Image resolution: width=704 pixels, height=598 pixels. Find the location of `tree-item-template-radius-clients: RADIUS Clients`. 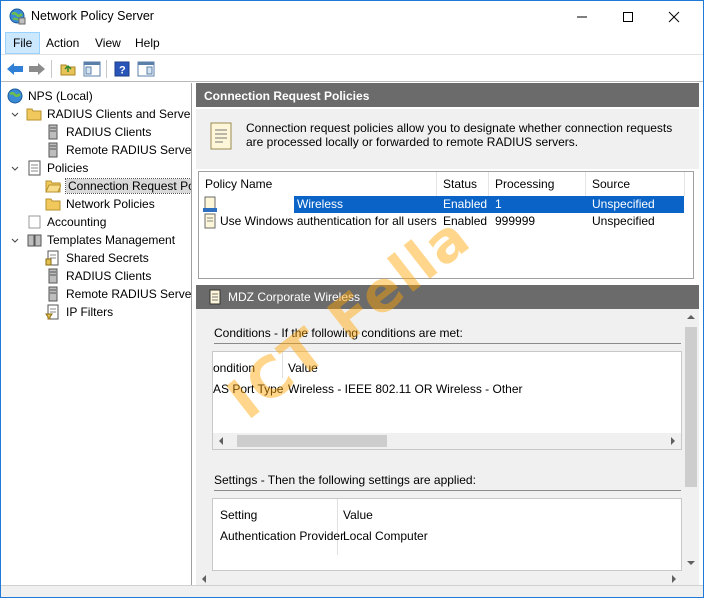

tree-item-template-radius-clients: RADIUS Clients is located at coordinates (96, 276).